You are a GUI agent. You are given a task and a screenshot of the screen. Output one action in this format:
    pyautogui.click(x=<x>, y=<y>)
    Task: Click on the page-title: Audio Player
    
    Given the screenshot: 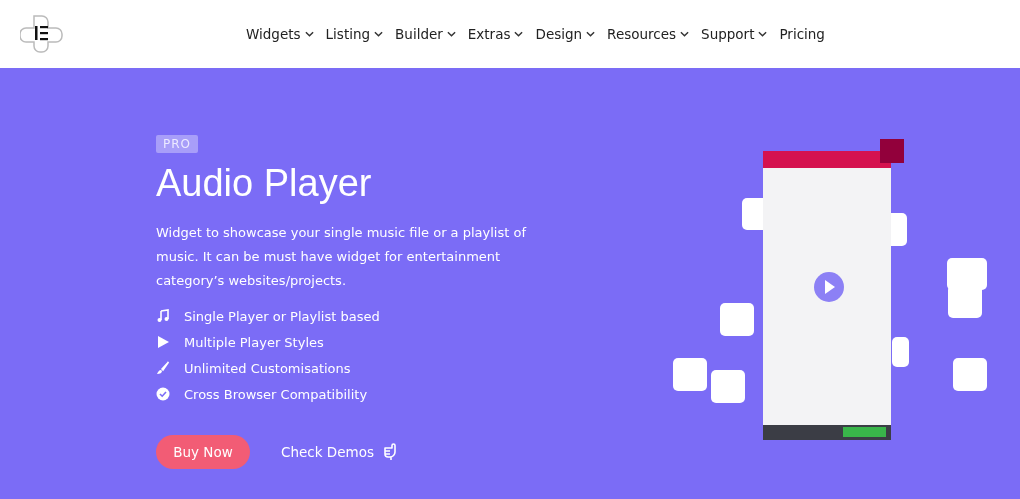 What is the action you would take?
    pyautogui.click(x=264, y=183)
    